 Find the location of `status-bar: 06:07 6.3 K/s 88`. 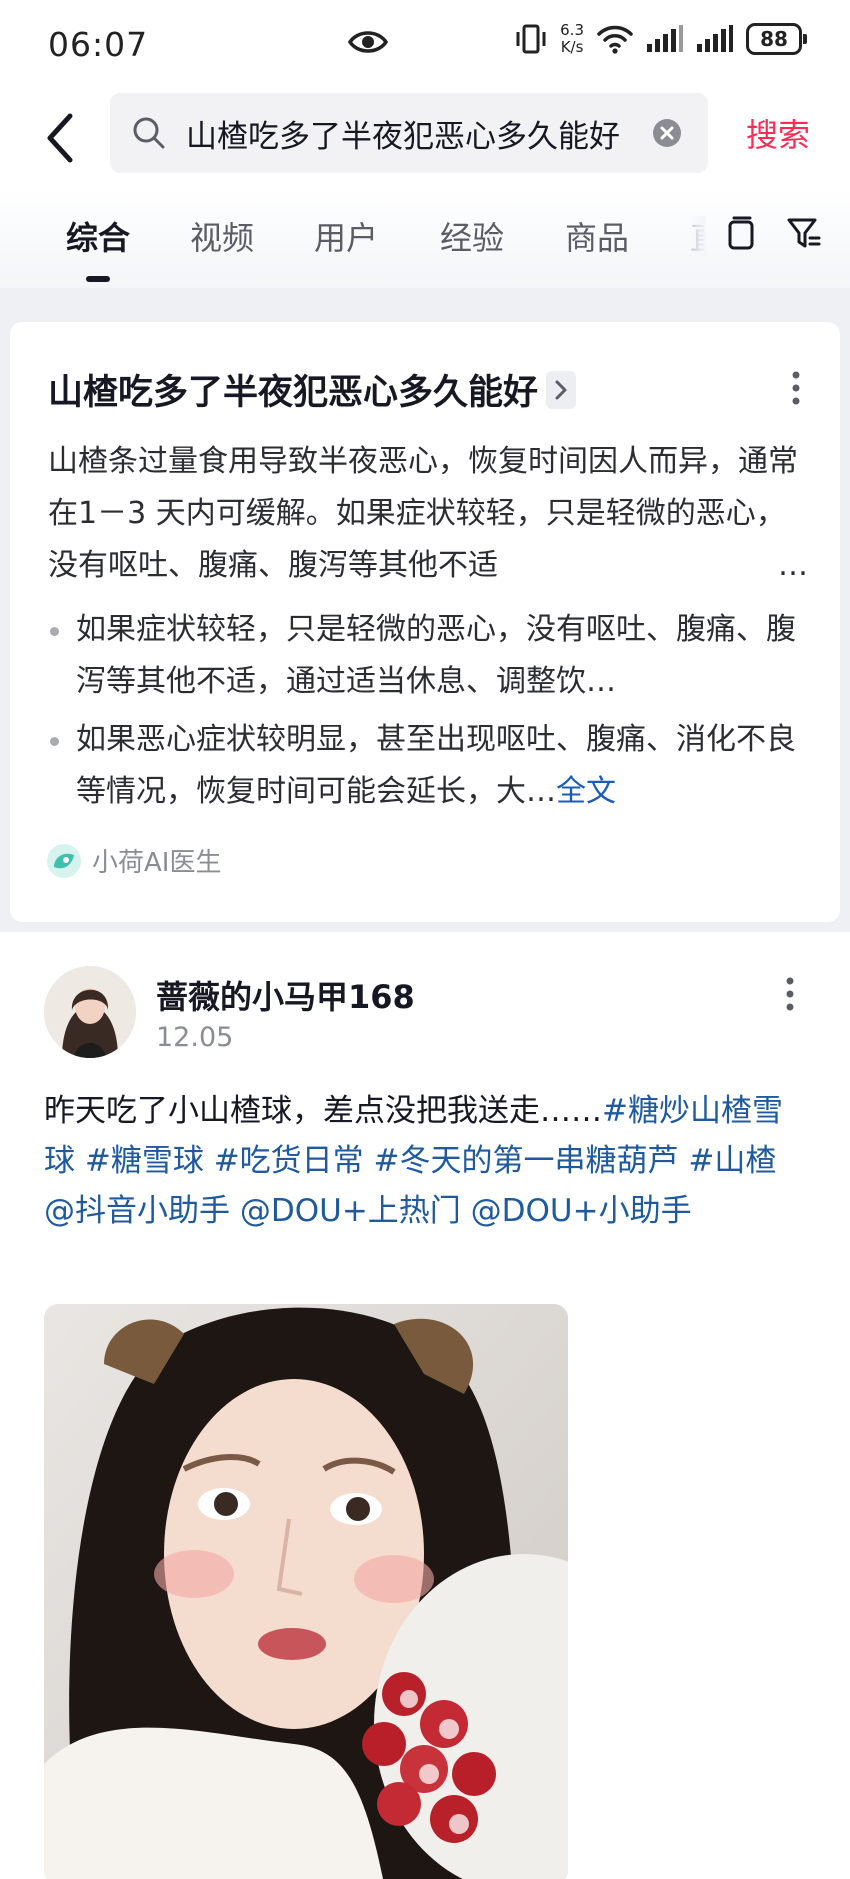

status-bar: 06:07 6.3 K/s 88 is located at coordinates (425, 44).